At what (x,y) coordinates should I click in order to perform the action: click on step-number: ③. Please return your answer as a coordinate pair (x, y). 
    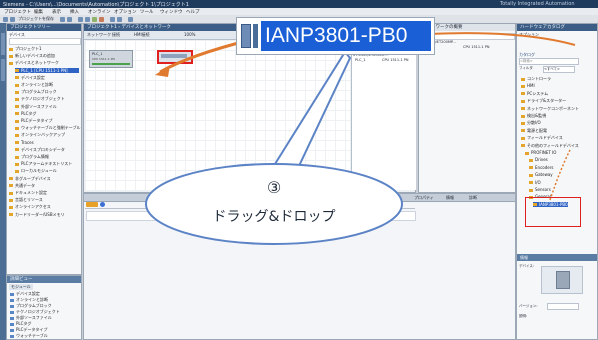
    Looking at the image, I should click on (274, 187).